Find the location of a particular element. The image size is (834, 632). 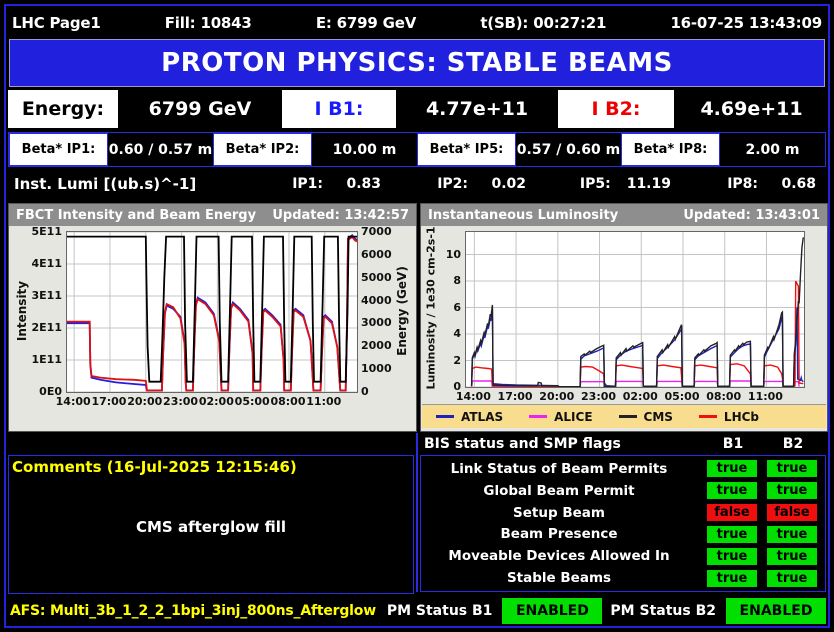

fbct-chart-updated: Updated: 13:42:57 is located at coordinates (340, 215).